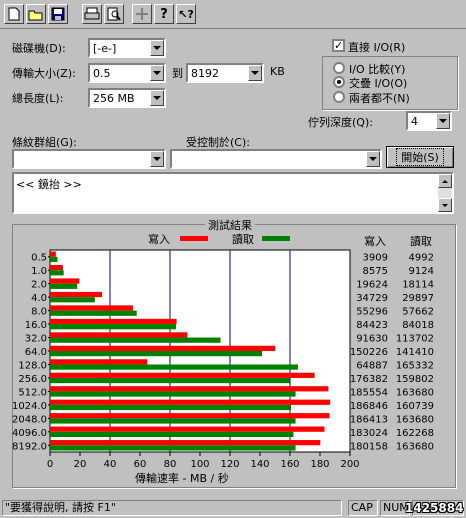  I want to click on read-value-label: 165332, so click(415, 365).